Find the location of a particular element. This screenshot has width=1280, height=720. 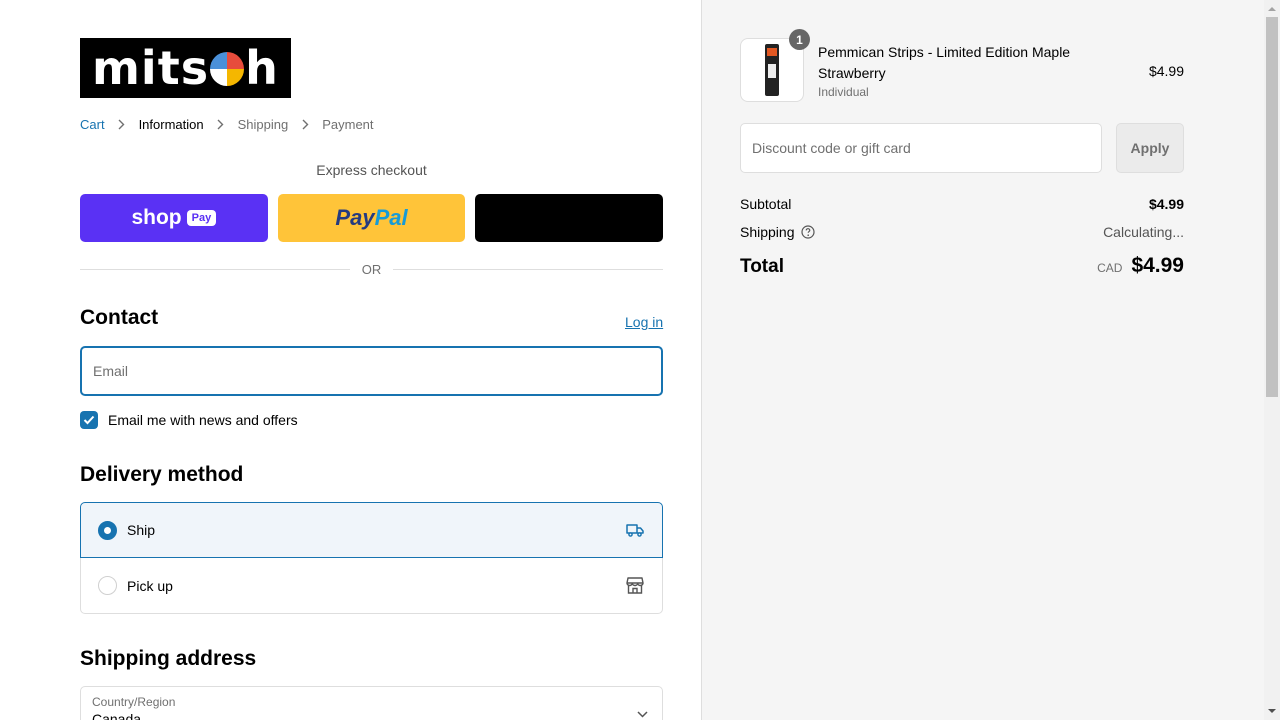

or-label: OR is located at coordinates (371, 269).